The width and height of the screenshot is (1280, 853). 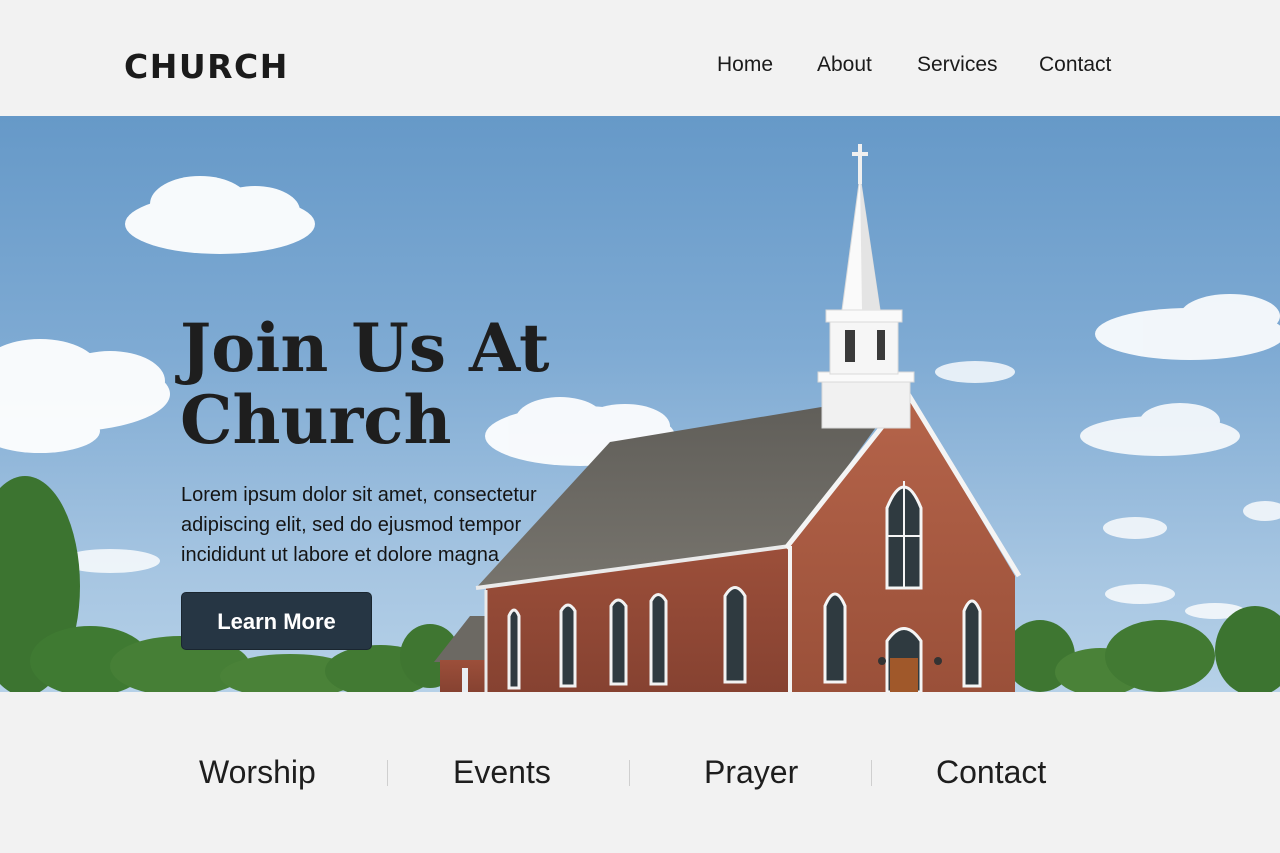 What do you see at coordinates (365, 348) in the screenshot?
I see `hero-title-line: Join Us At` at bounding box center [365, 348].